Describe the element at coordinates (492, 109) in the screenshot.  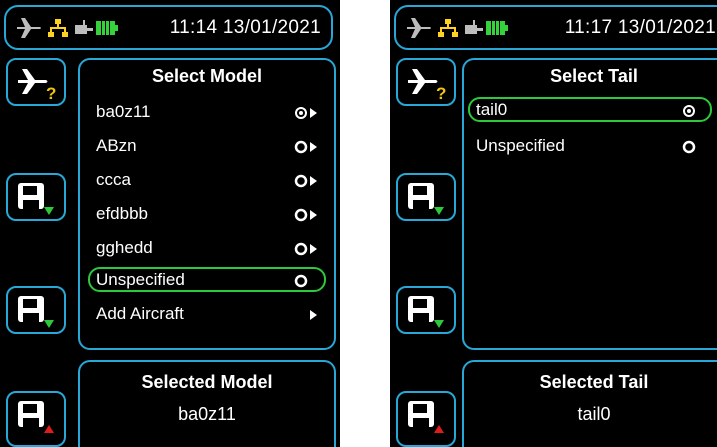
I see `item-label: tail0` at that location.